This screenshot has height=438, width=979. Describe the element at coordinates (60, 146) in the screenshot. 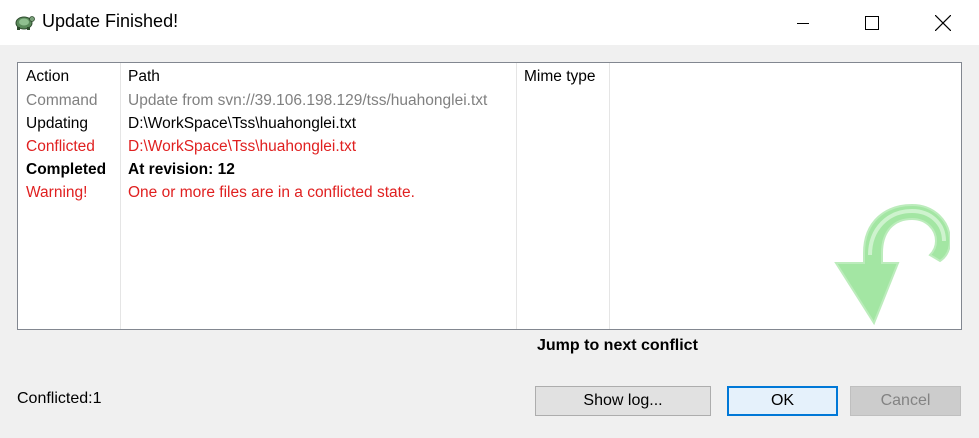

I see `row-action: Conflicted` at that location.